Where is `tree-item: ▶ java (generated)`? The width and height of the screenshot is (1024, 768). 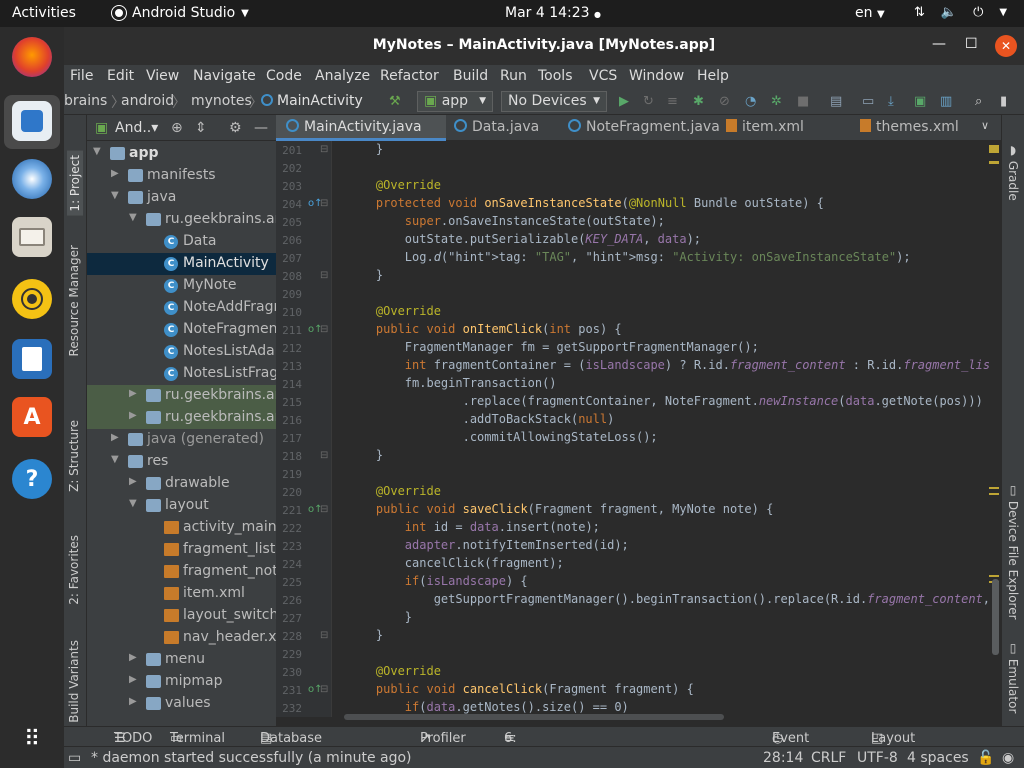
tree-item: ▶ java (generated) is located at coordinates (181, 440).